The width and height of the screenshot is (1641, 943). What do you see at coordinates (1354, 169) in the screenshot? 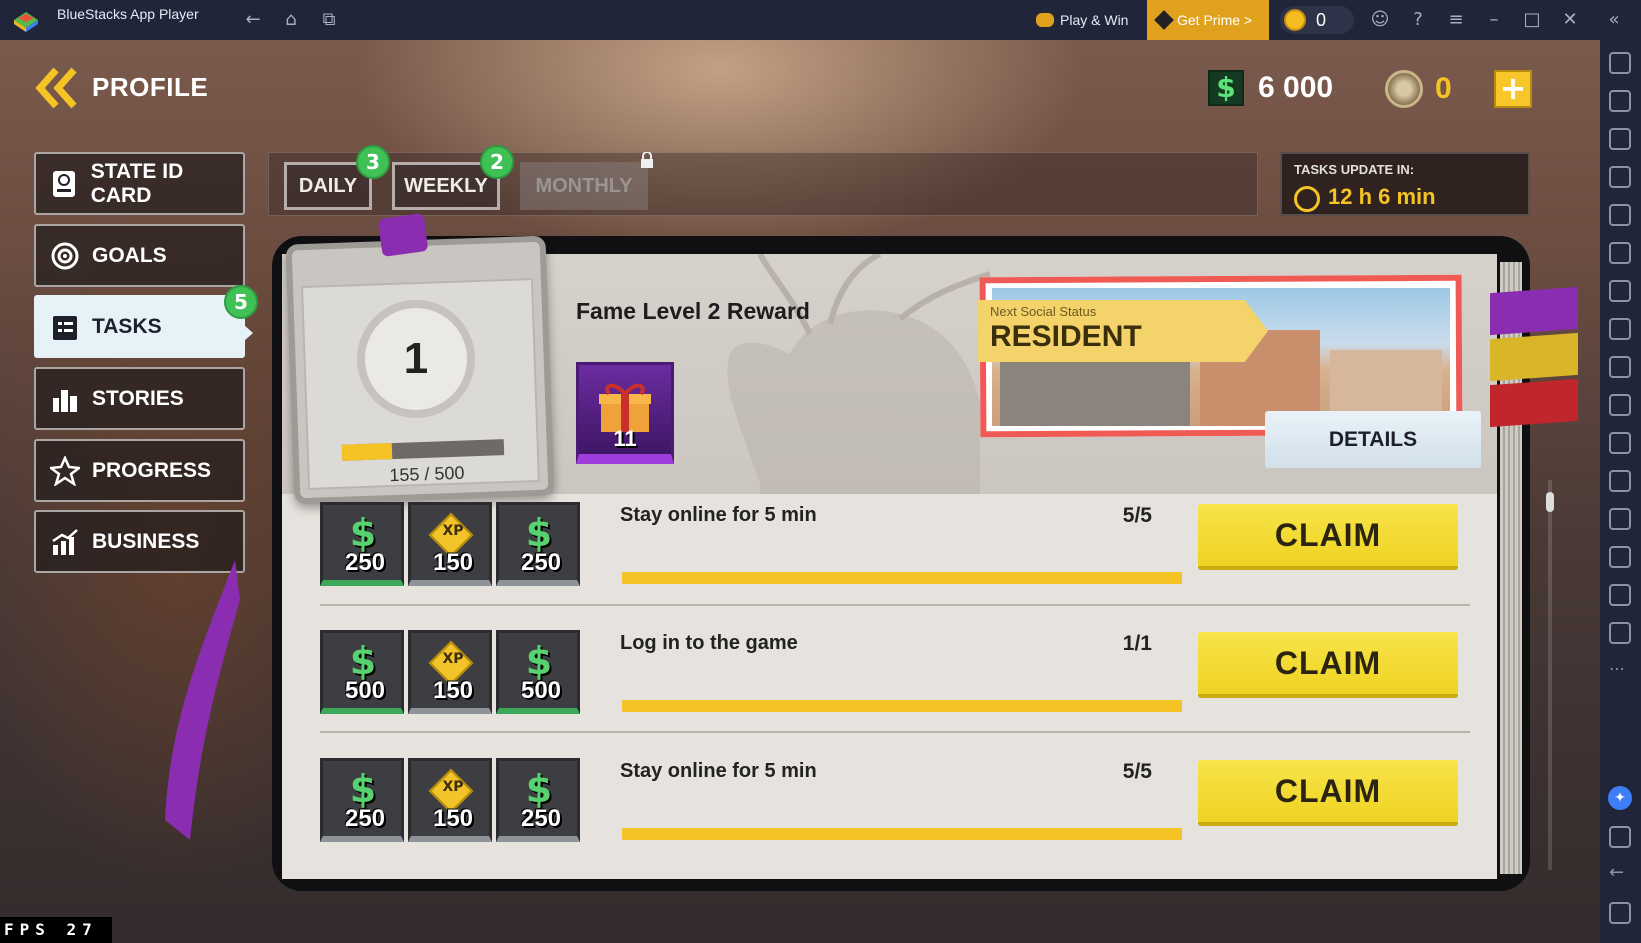
I see `timer-label: TASKS UPDATE IN:` at bounding box center [1354, 169].